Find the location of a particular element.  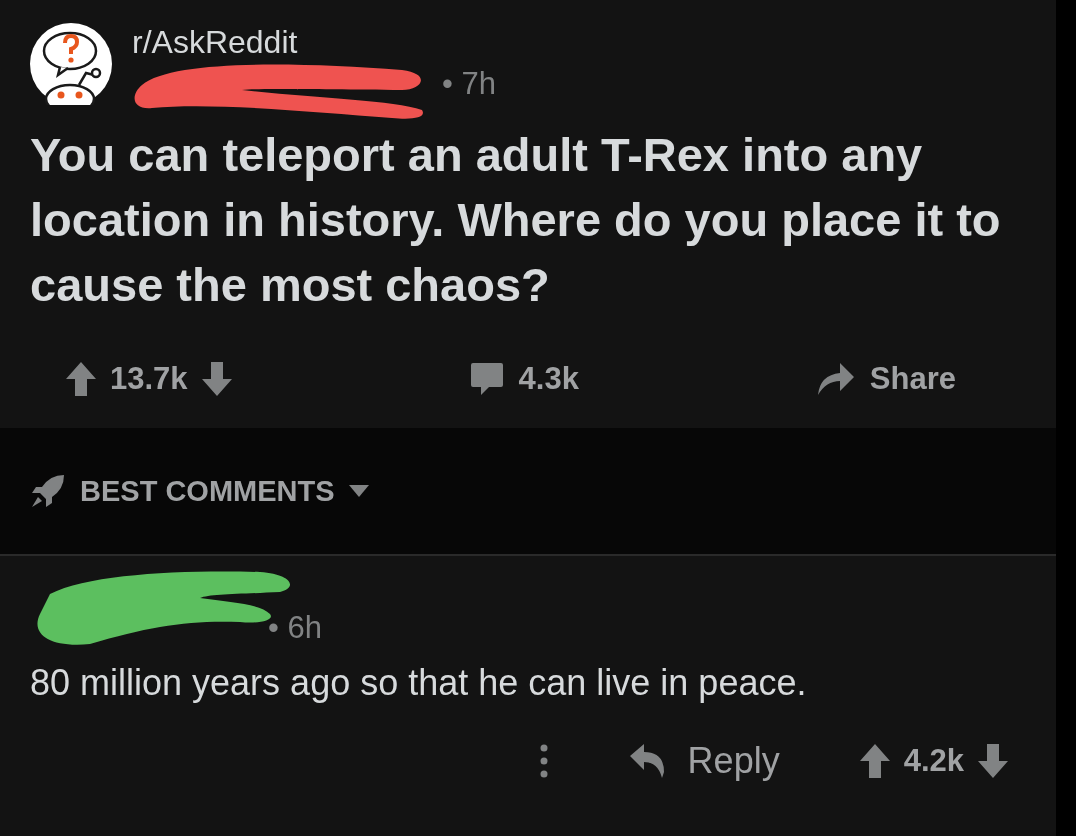

comment-text: 80 million years ago so that he can live in peace. is located at coordinates (419, 683).